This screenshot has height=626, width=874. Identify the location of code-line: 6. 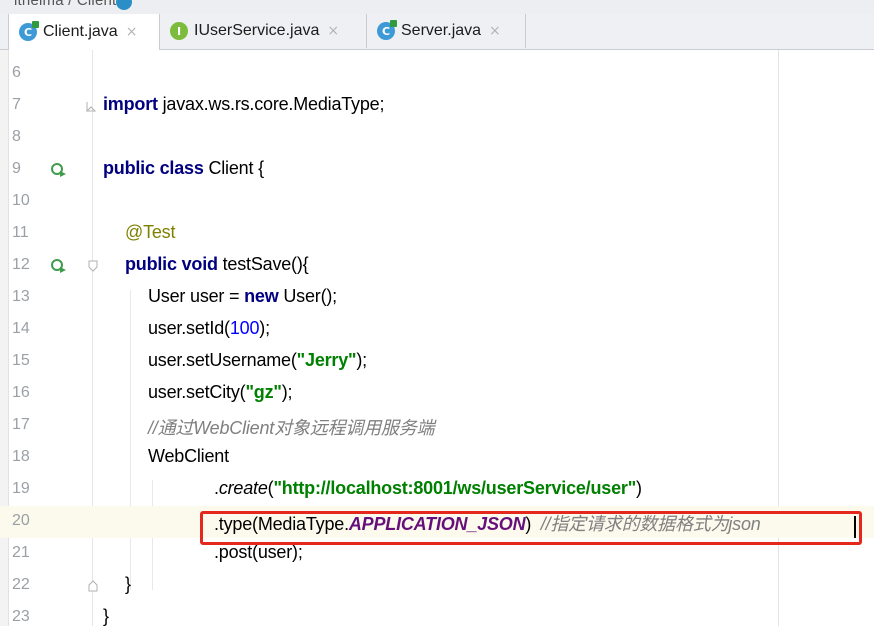
(437, 74).